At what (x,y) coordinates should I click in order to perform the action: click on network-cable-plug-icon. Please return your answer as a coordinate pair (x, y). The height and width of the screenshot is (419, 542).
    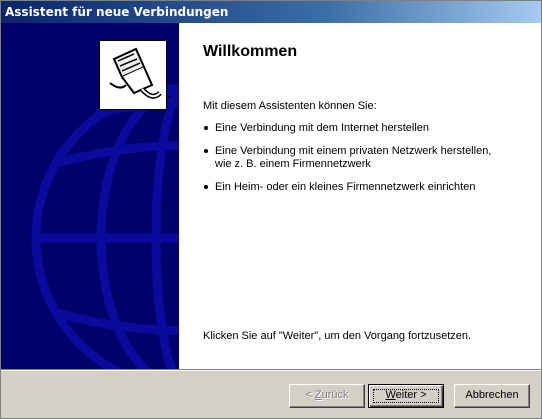
    Looking at the image, I should click on (135, 73).